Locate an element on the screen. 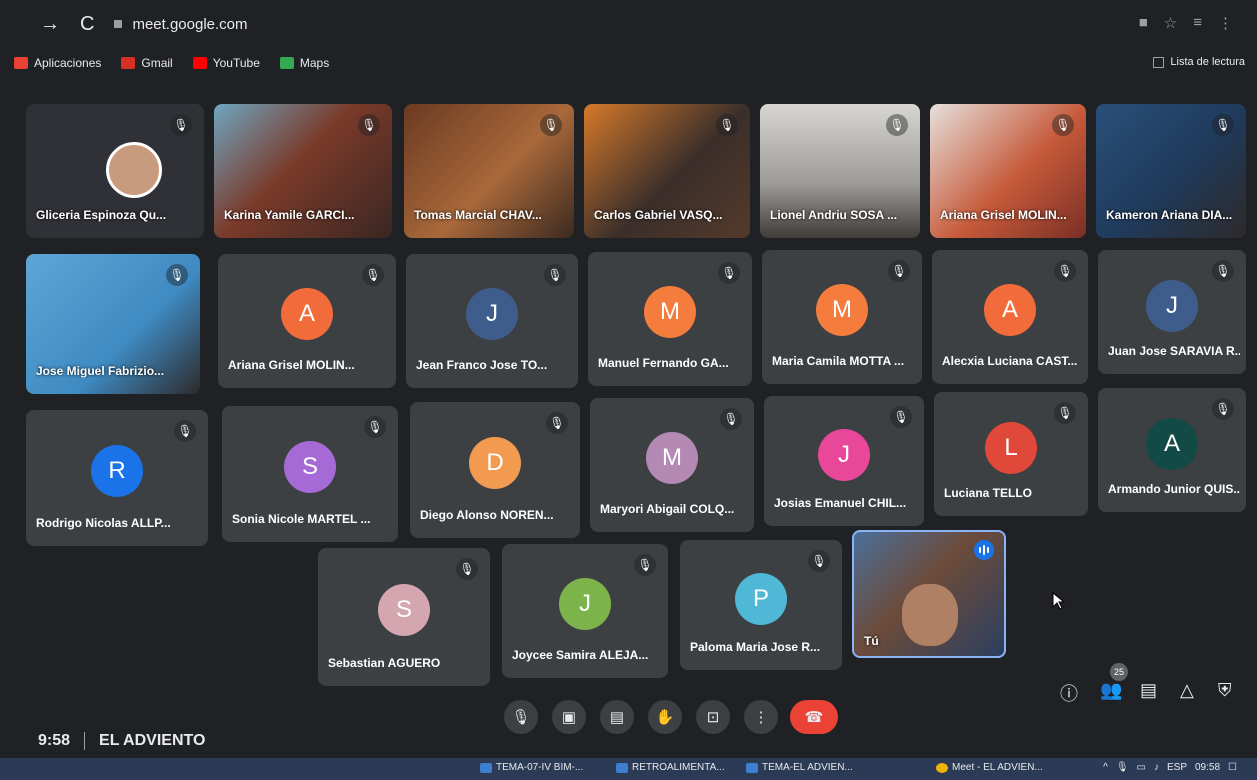 This screenshot has height=780, width=1257. reading-mode-icon: ≡ is located at coordinates (1197, 23).